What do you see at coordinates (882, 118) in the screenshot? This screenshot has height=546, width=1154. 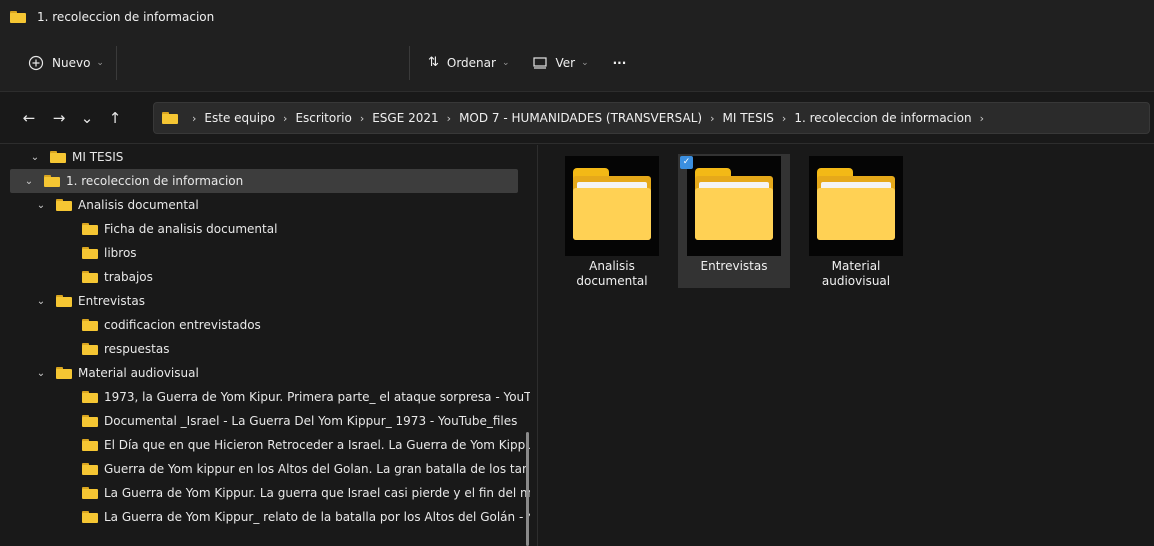 I see `breadcrumb-item: 1. recoleccion de informacion` at bounding box center [882, 118].